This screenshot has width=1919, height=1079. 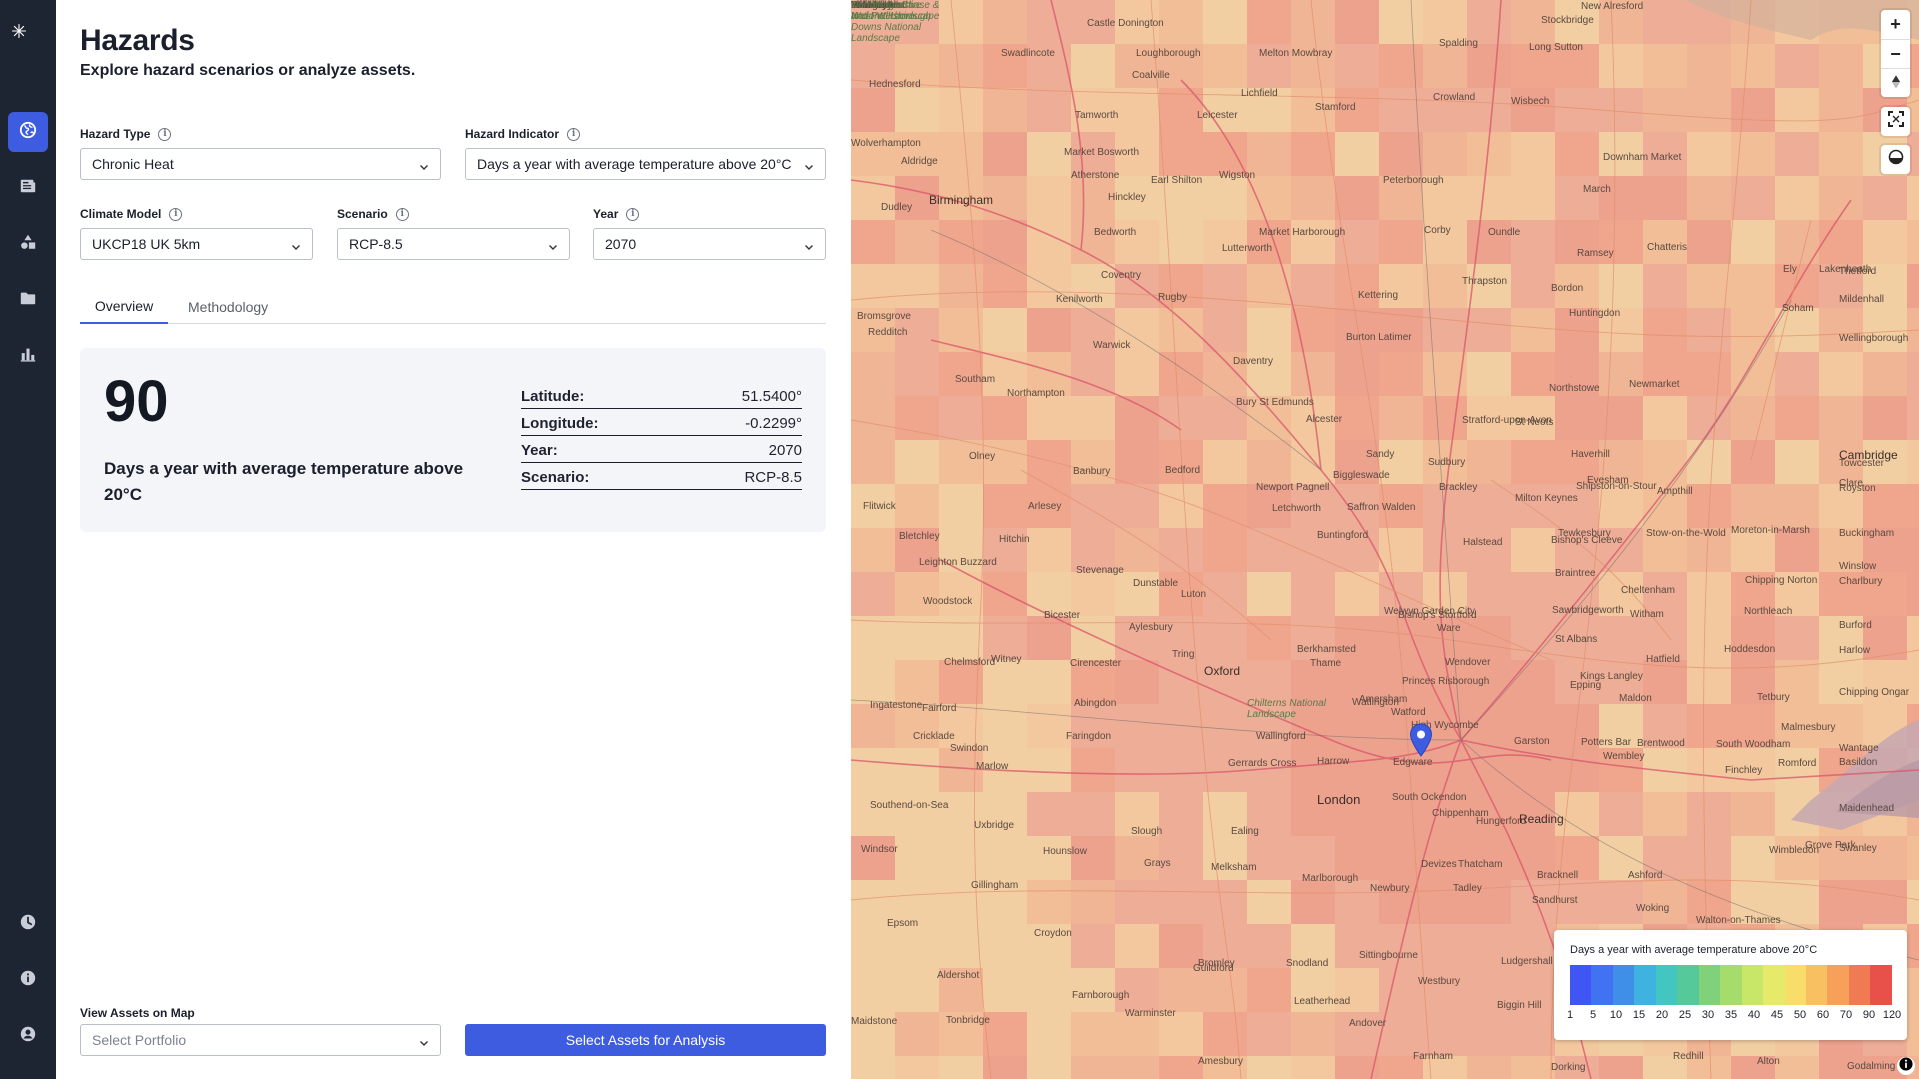 What do you see at coordinates (1867, 533) in the screenshot?
I see `map-place-label: Buckingham` at bounding box center [1867, 533].